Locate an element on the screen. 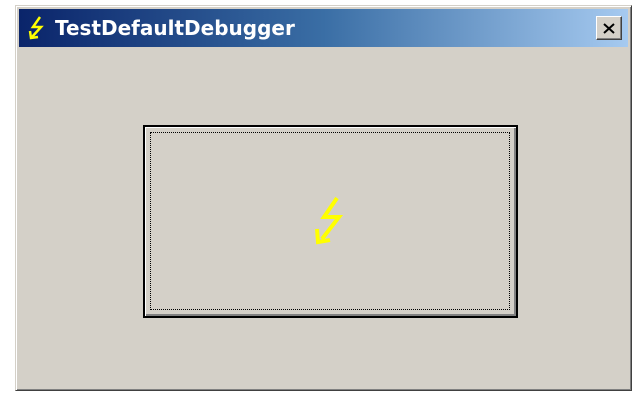  window-title: TestDefaultDebugger is located at coordinates (175, 28).